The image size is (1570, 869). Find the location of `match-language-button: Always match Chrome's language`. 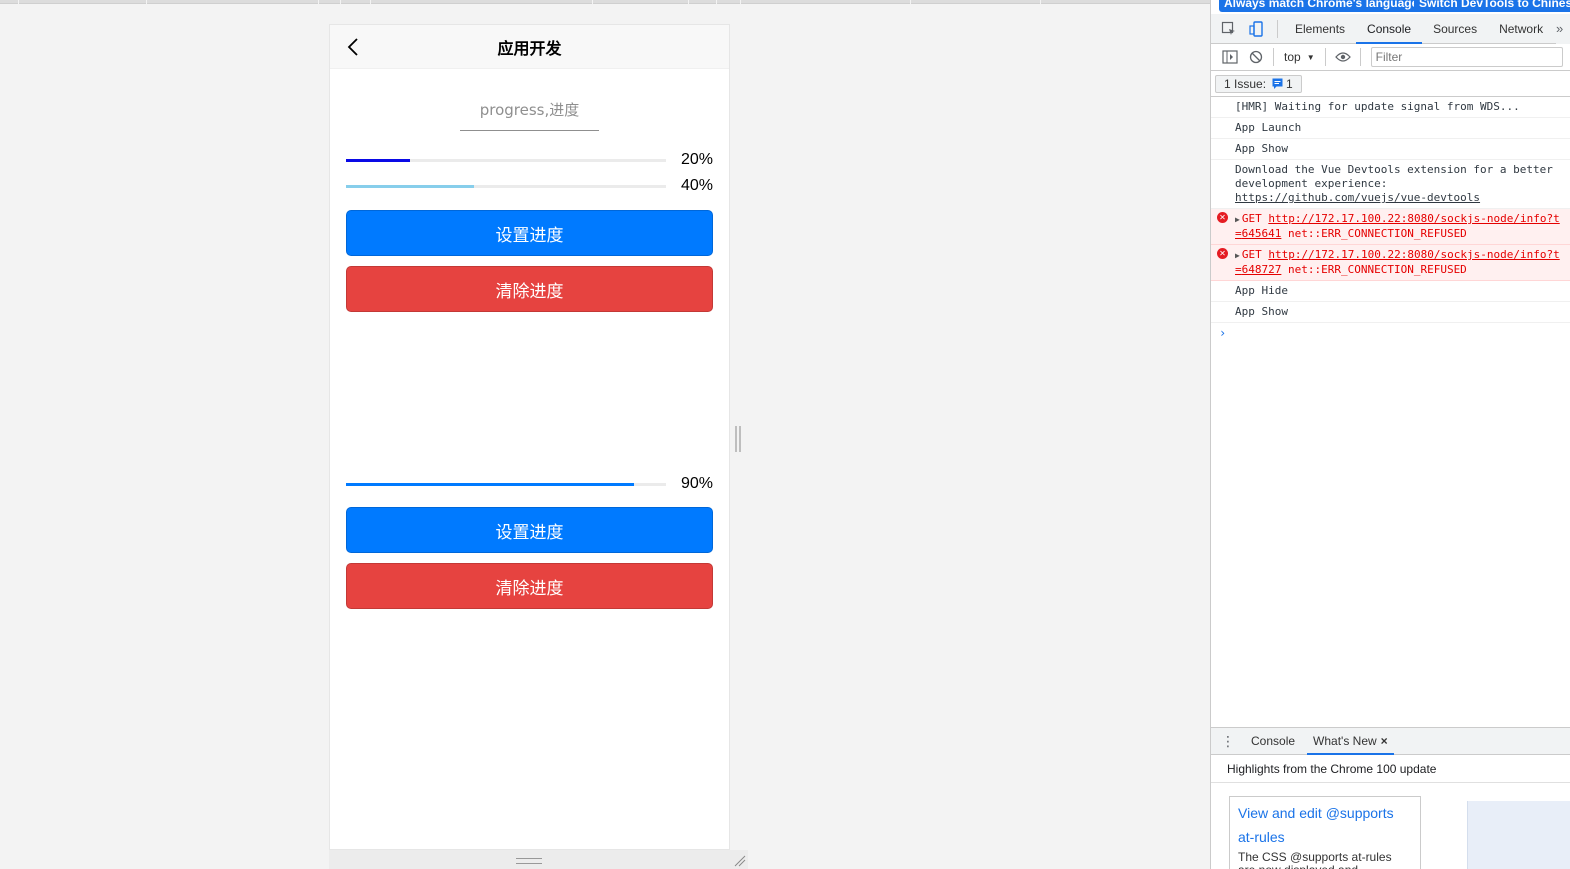

match-language-button: Always match Chrome's language is located at coordinates (1321, 6).